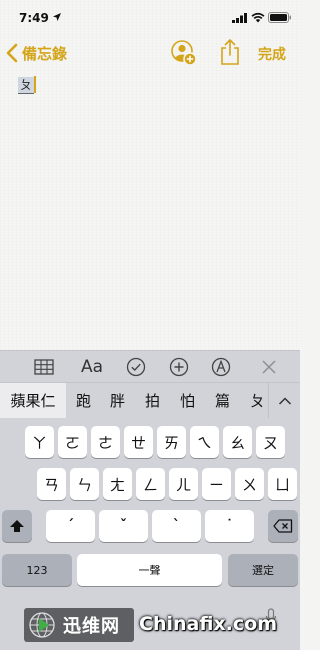 The width and height of the screenshot is (320, 650). Describe the element at coordinates (171, 442) in the screenshot. I see `key-zhuyin: ㄞ` at that location.